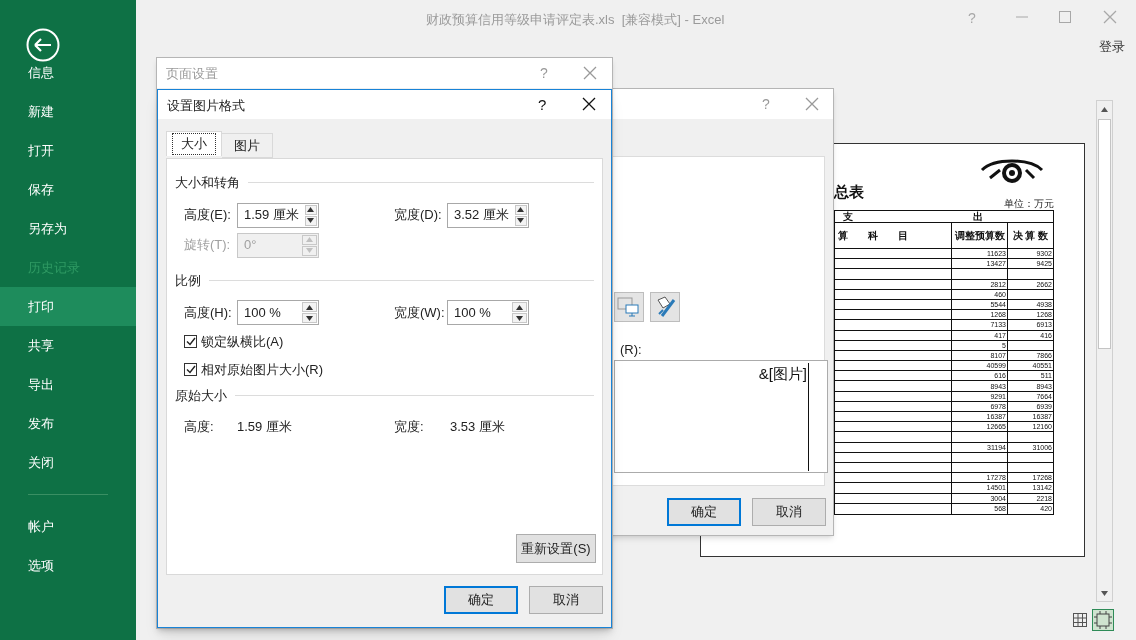 The width and height of the screenshot is (1136, 640). I want to click on header-text-area: &[图片], so click(721, 416).